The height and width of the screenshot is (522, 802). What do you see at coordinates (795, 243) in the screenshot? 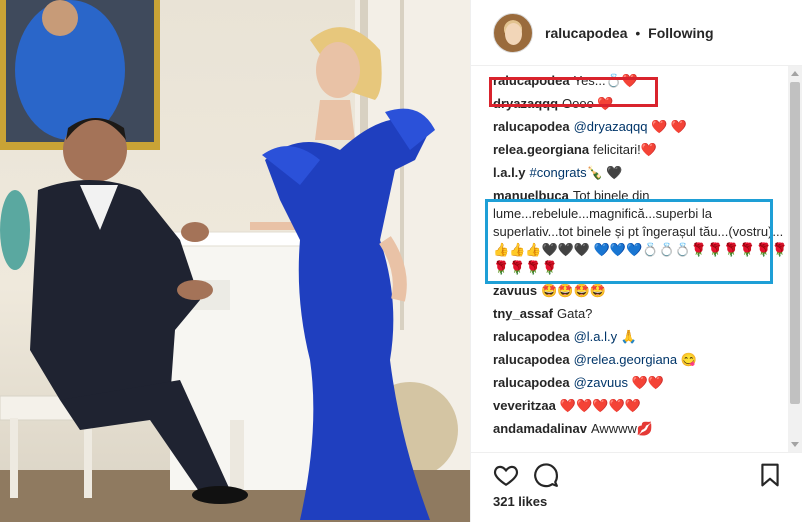
I see `scrollbar-thumb` at bounding box center [795, 243].